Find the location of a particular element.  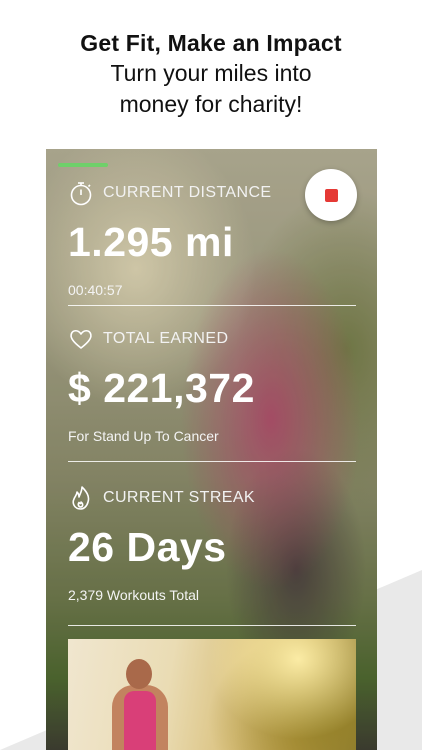

charity-name: For Stand Up To Cancer is located at coordinates (143, 436).